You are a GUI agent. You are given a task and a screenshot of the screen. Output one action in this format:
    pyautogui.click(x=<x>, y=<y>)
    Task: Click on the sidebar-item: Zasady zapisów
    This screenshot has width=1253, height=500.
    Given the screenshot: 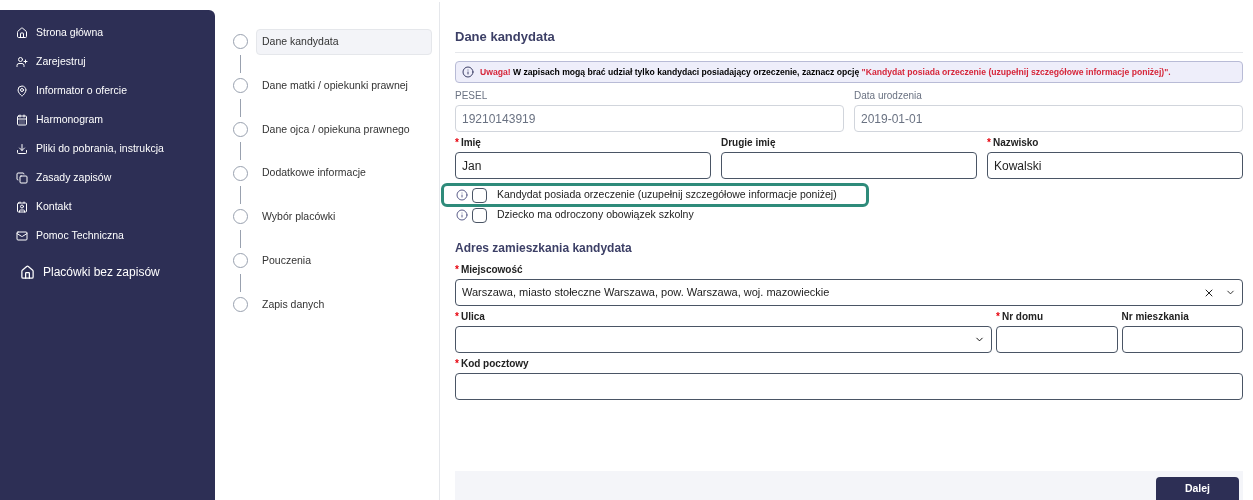 What is the action you would take?
    pyautogui.click(x=115, y=177)
    